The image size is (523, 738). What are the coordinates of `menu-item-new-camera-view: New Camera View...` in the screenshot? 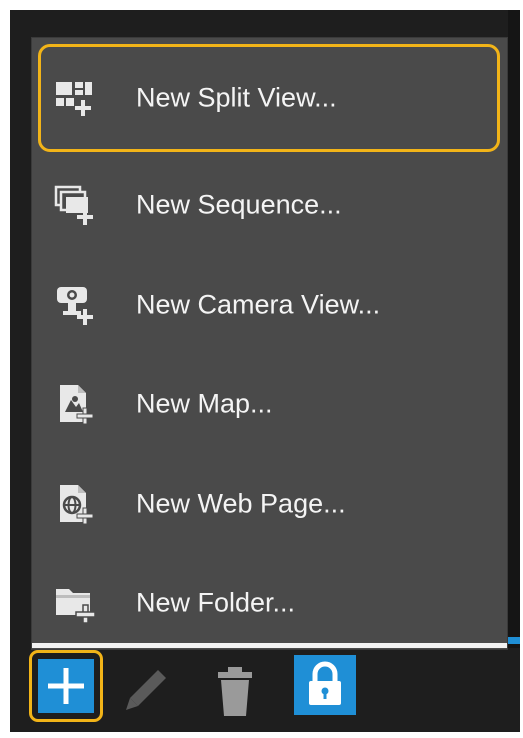 It's located at (269, 305).